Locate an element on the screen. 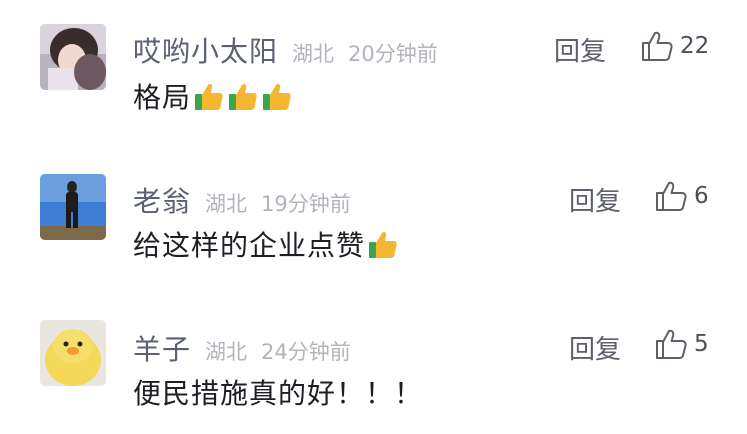 The width and height of the screenshot is (747, 434). comment-body: 便民措施真的好！！！ is located at coordinates (278, 392).